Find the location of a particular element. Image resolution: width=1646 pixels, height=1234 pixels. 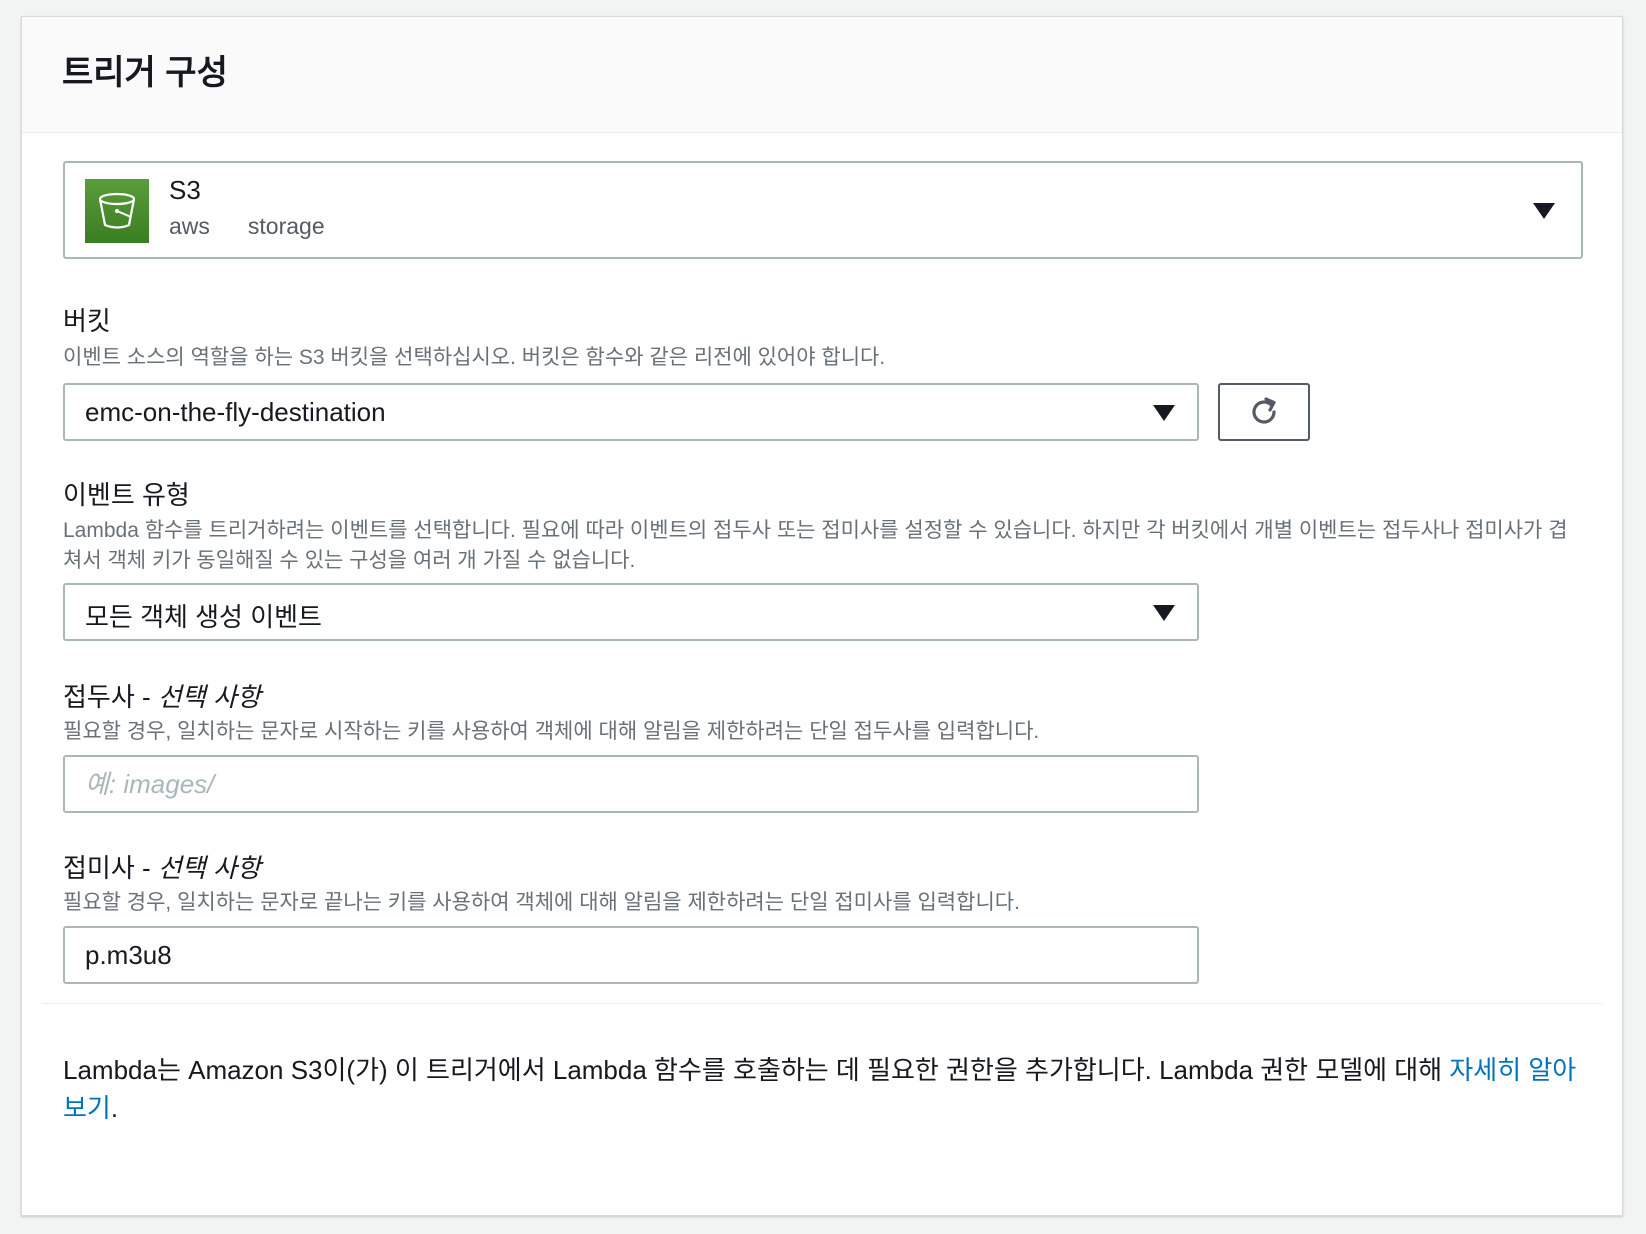

bucket-selected-value: emc-on-the-fly-destination is located at coordinates (235, 412).